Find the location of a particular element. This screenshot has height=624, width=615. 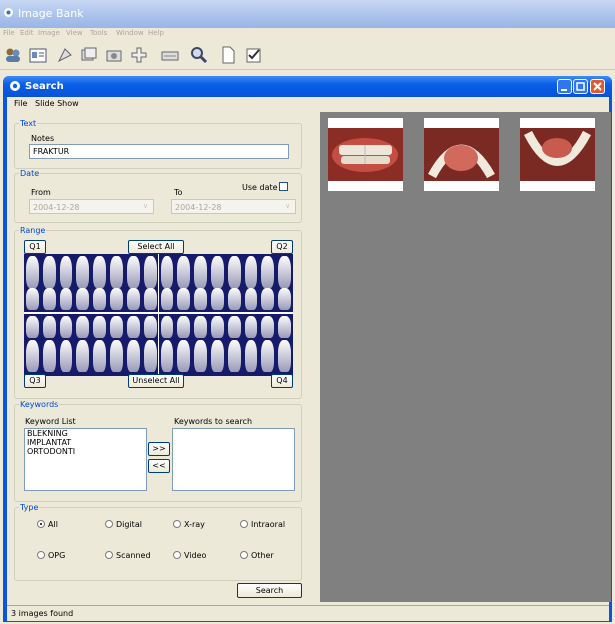

search-button: Search is located at coordinates (269, 590).